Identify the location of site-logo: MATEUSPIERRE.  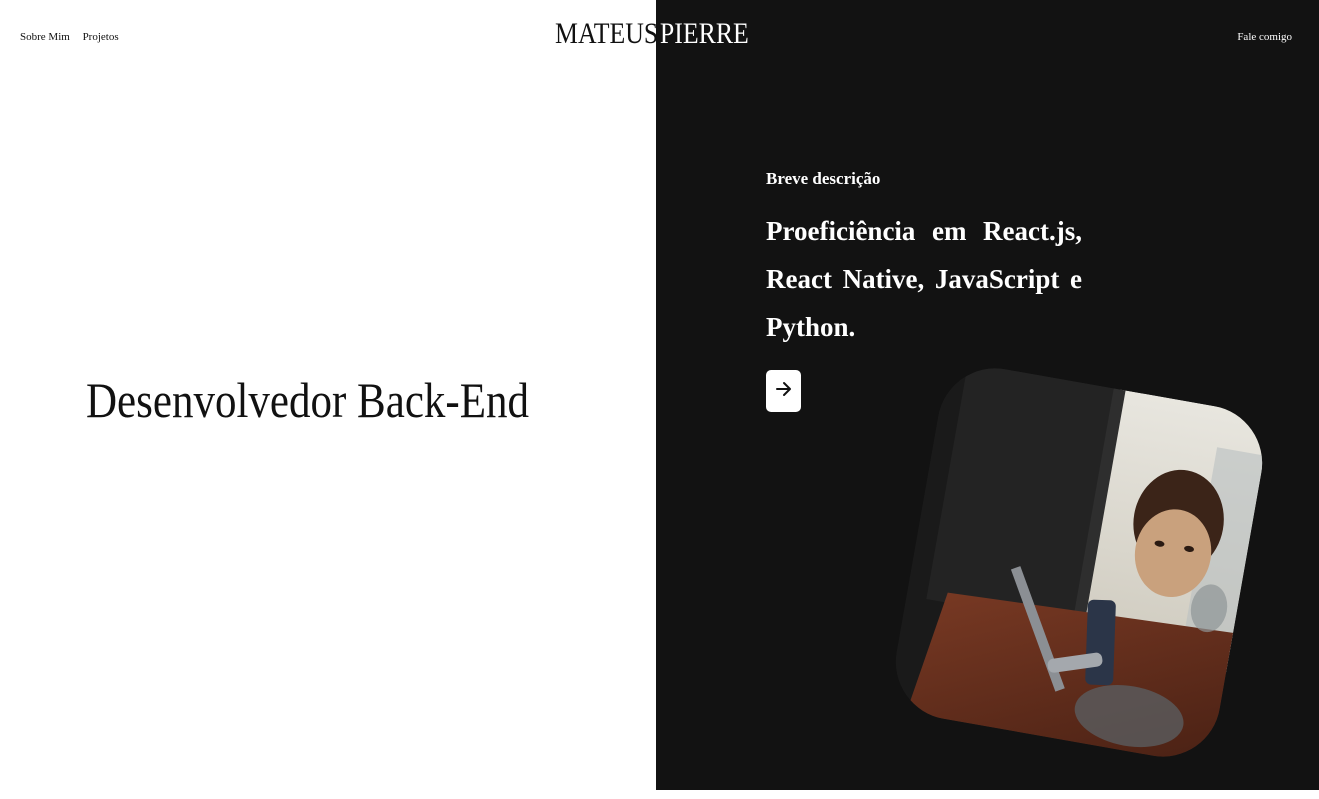
(652, 34).